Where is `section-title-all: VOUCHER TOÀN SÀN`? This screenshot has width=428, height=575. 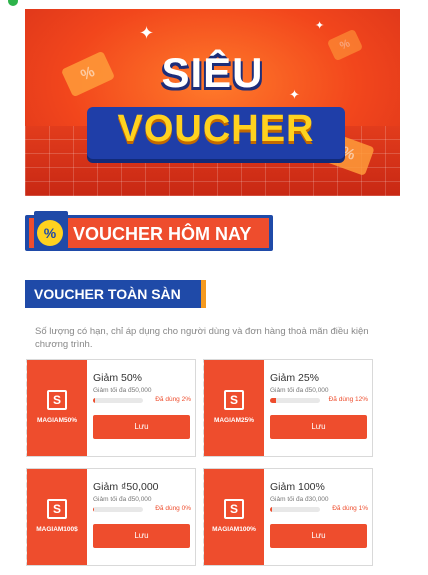 section-title-all: VOUCHER TOÀN SÀN is located at coordinates (107, 294).